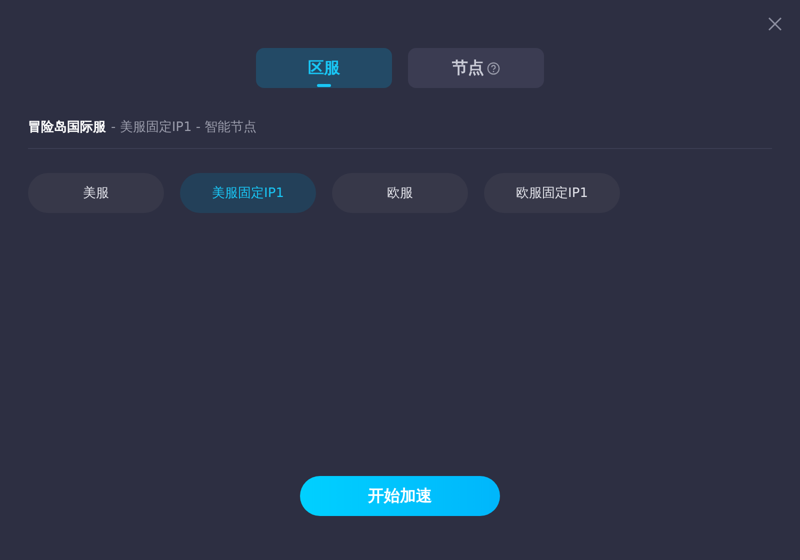 The height and width of the screenshot is (560, 800). Describe the element at coordinates (552, 193) in the screenshot. I see `region-option: 欧服固定IP1` at that location.